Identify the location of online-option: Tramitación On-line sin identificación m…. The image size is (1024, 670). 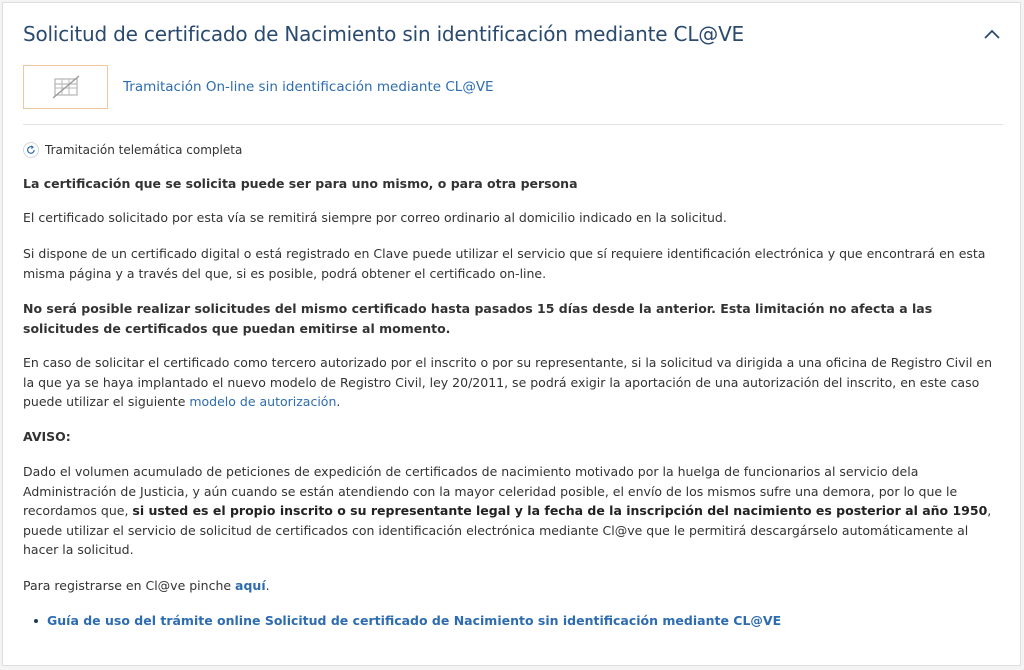
(513, 94).